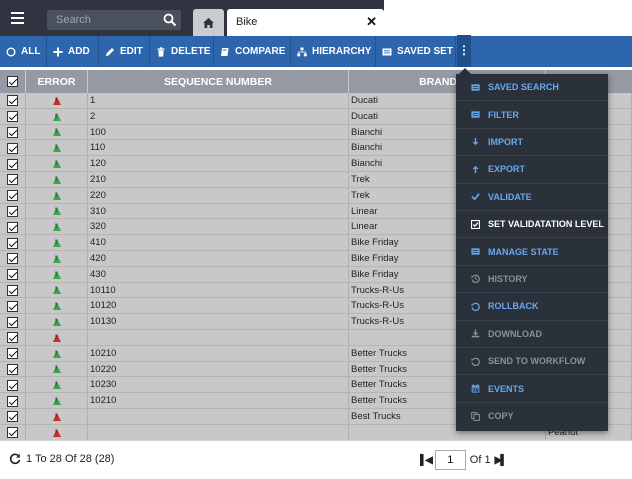 This screenshot has height=479, width=632. Describe the element at coordinates (532, 334) in the screenshot. I see `menu-item-download: DOWNLOAD` at that location.